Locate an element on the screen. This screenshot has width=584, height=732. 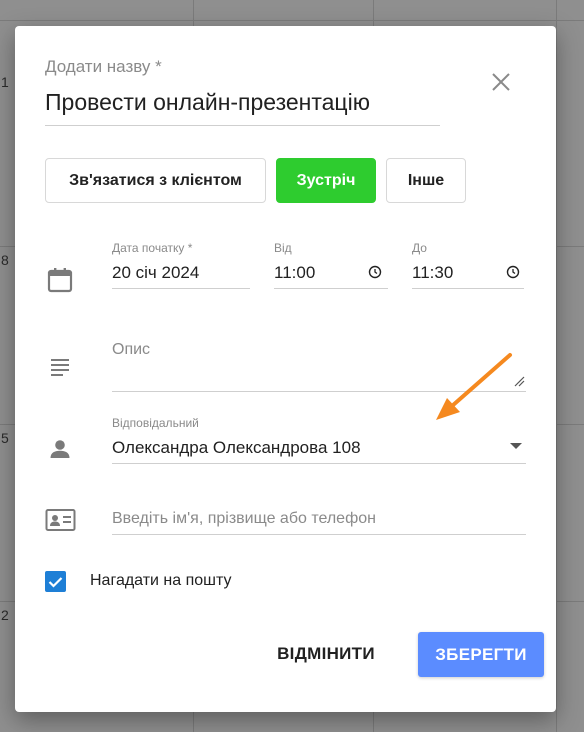
to-time-underline is located at coordinates (468, 288).